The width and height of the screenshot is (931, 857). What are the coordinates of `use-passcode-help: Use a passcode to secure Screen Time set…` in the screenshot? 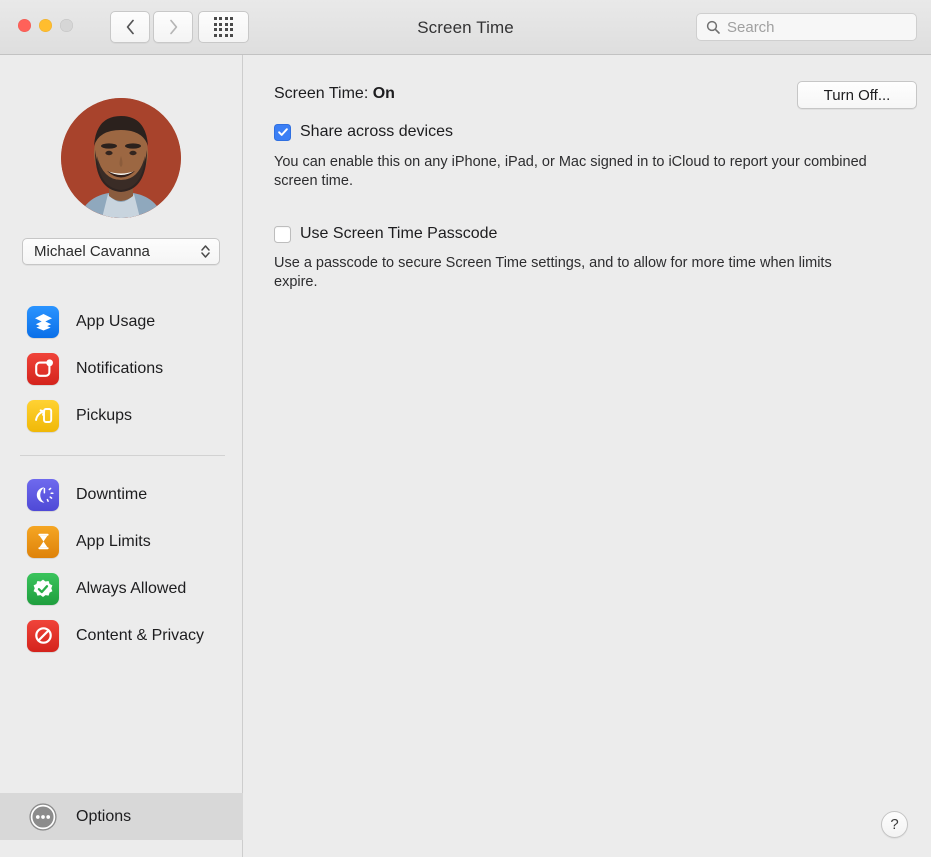 It's located at (553, 272).